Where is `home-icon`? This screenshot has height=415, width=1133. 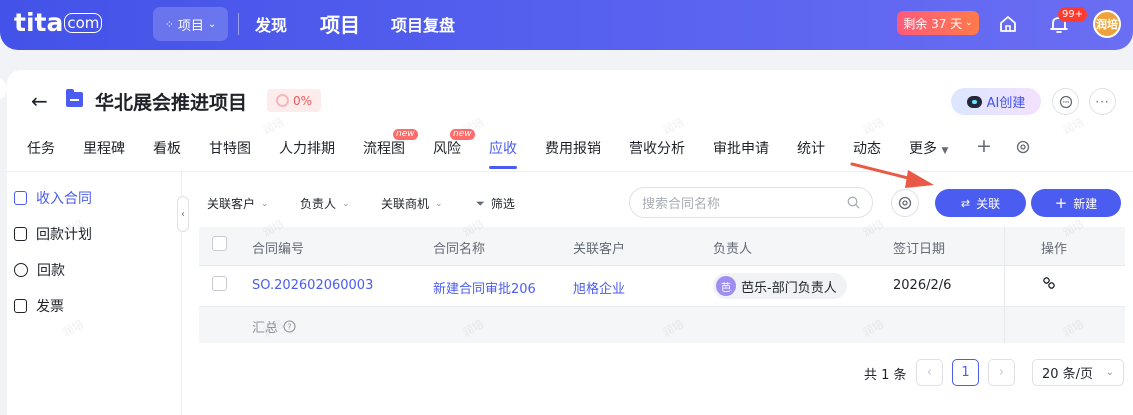
home-icon is located at coordinates (1008, 24).